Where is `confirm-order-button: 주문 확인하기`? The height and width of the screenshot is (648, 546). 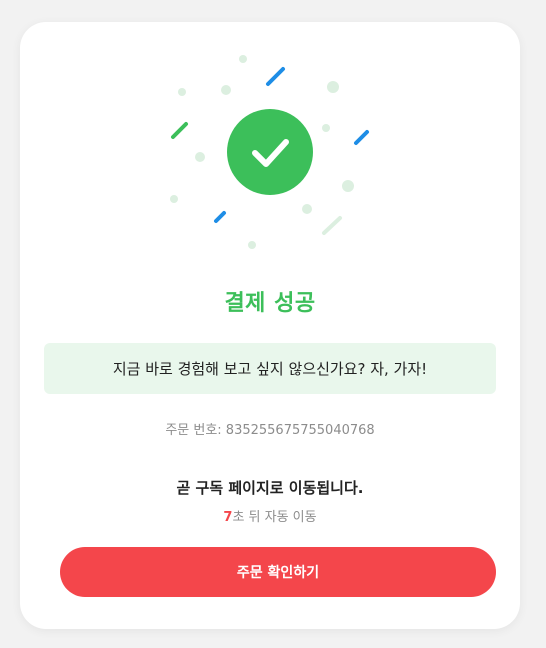 confirm-order-button: 주문 확인하기 is located at coordinates (278, 572).